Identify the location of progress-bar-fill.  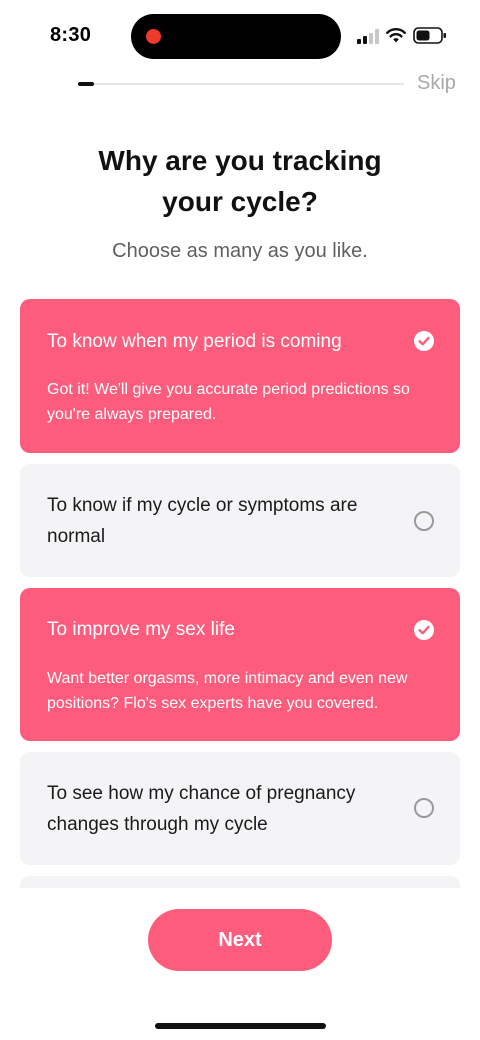
(86, 84).